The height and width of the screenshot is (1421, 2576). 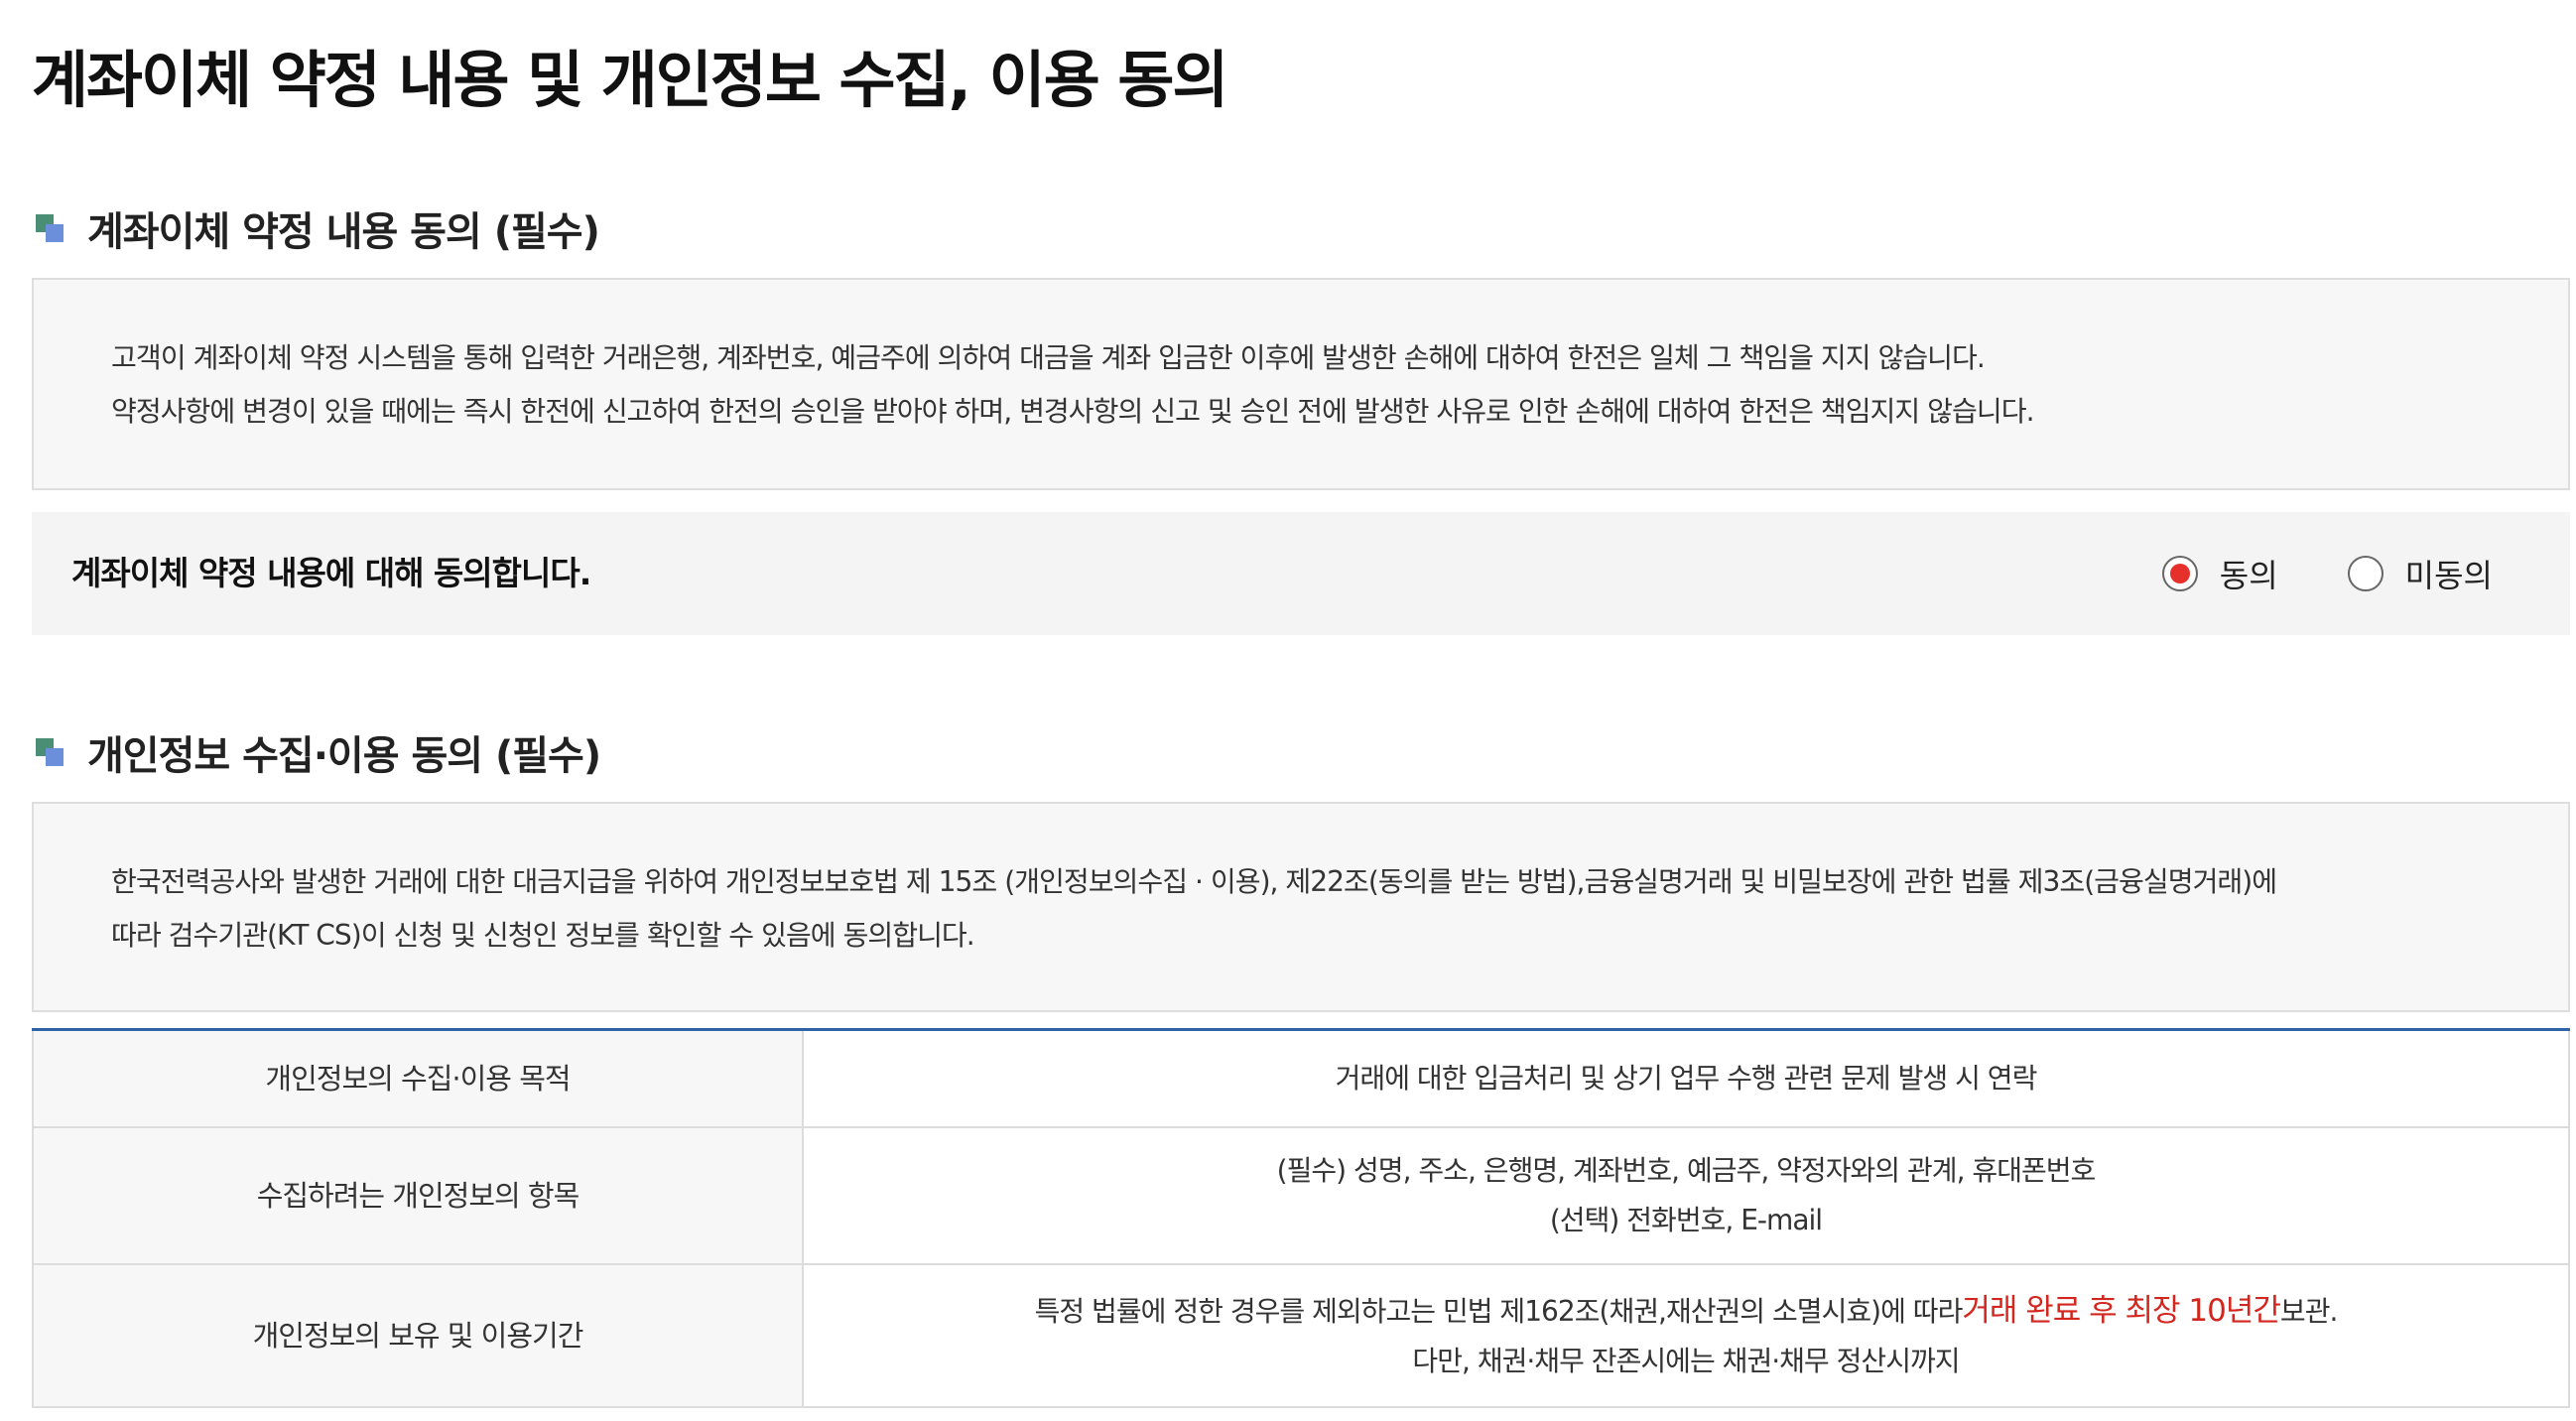 What do you see at coordinates (418, 1336) in the screenshot?
I see `table-header-cell: 개인정보의 보유 및 이용기간` at bounding box center [418, 1336].